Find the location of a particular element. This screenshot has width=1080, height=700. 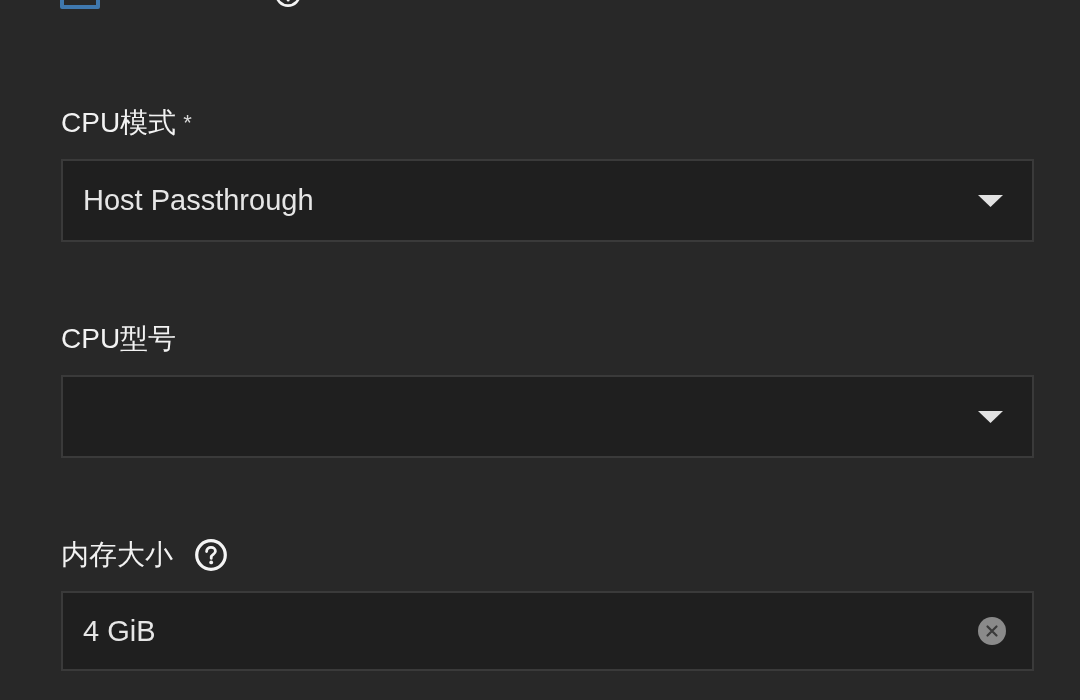

clear-icon is located at coordinates (992, 631).